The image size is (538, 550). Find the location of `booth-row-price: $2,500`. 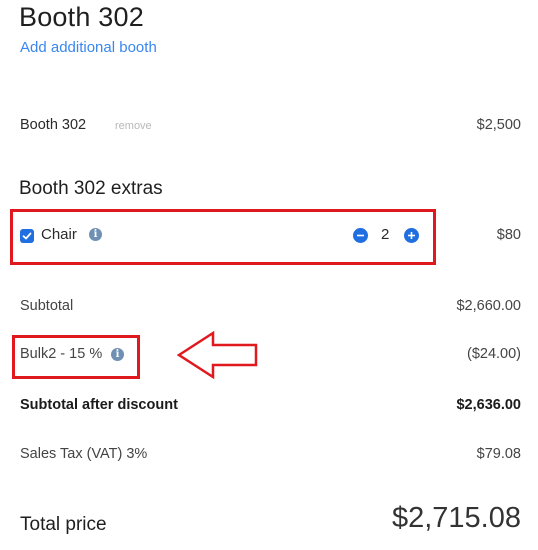

booth-row-price: $2,500 is located at coordinates (498, 125).